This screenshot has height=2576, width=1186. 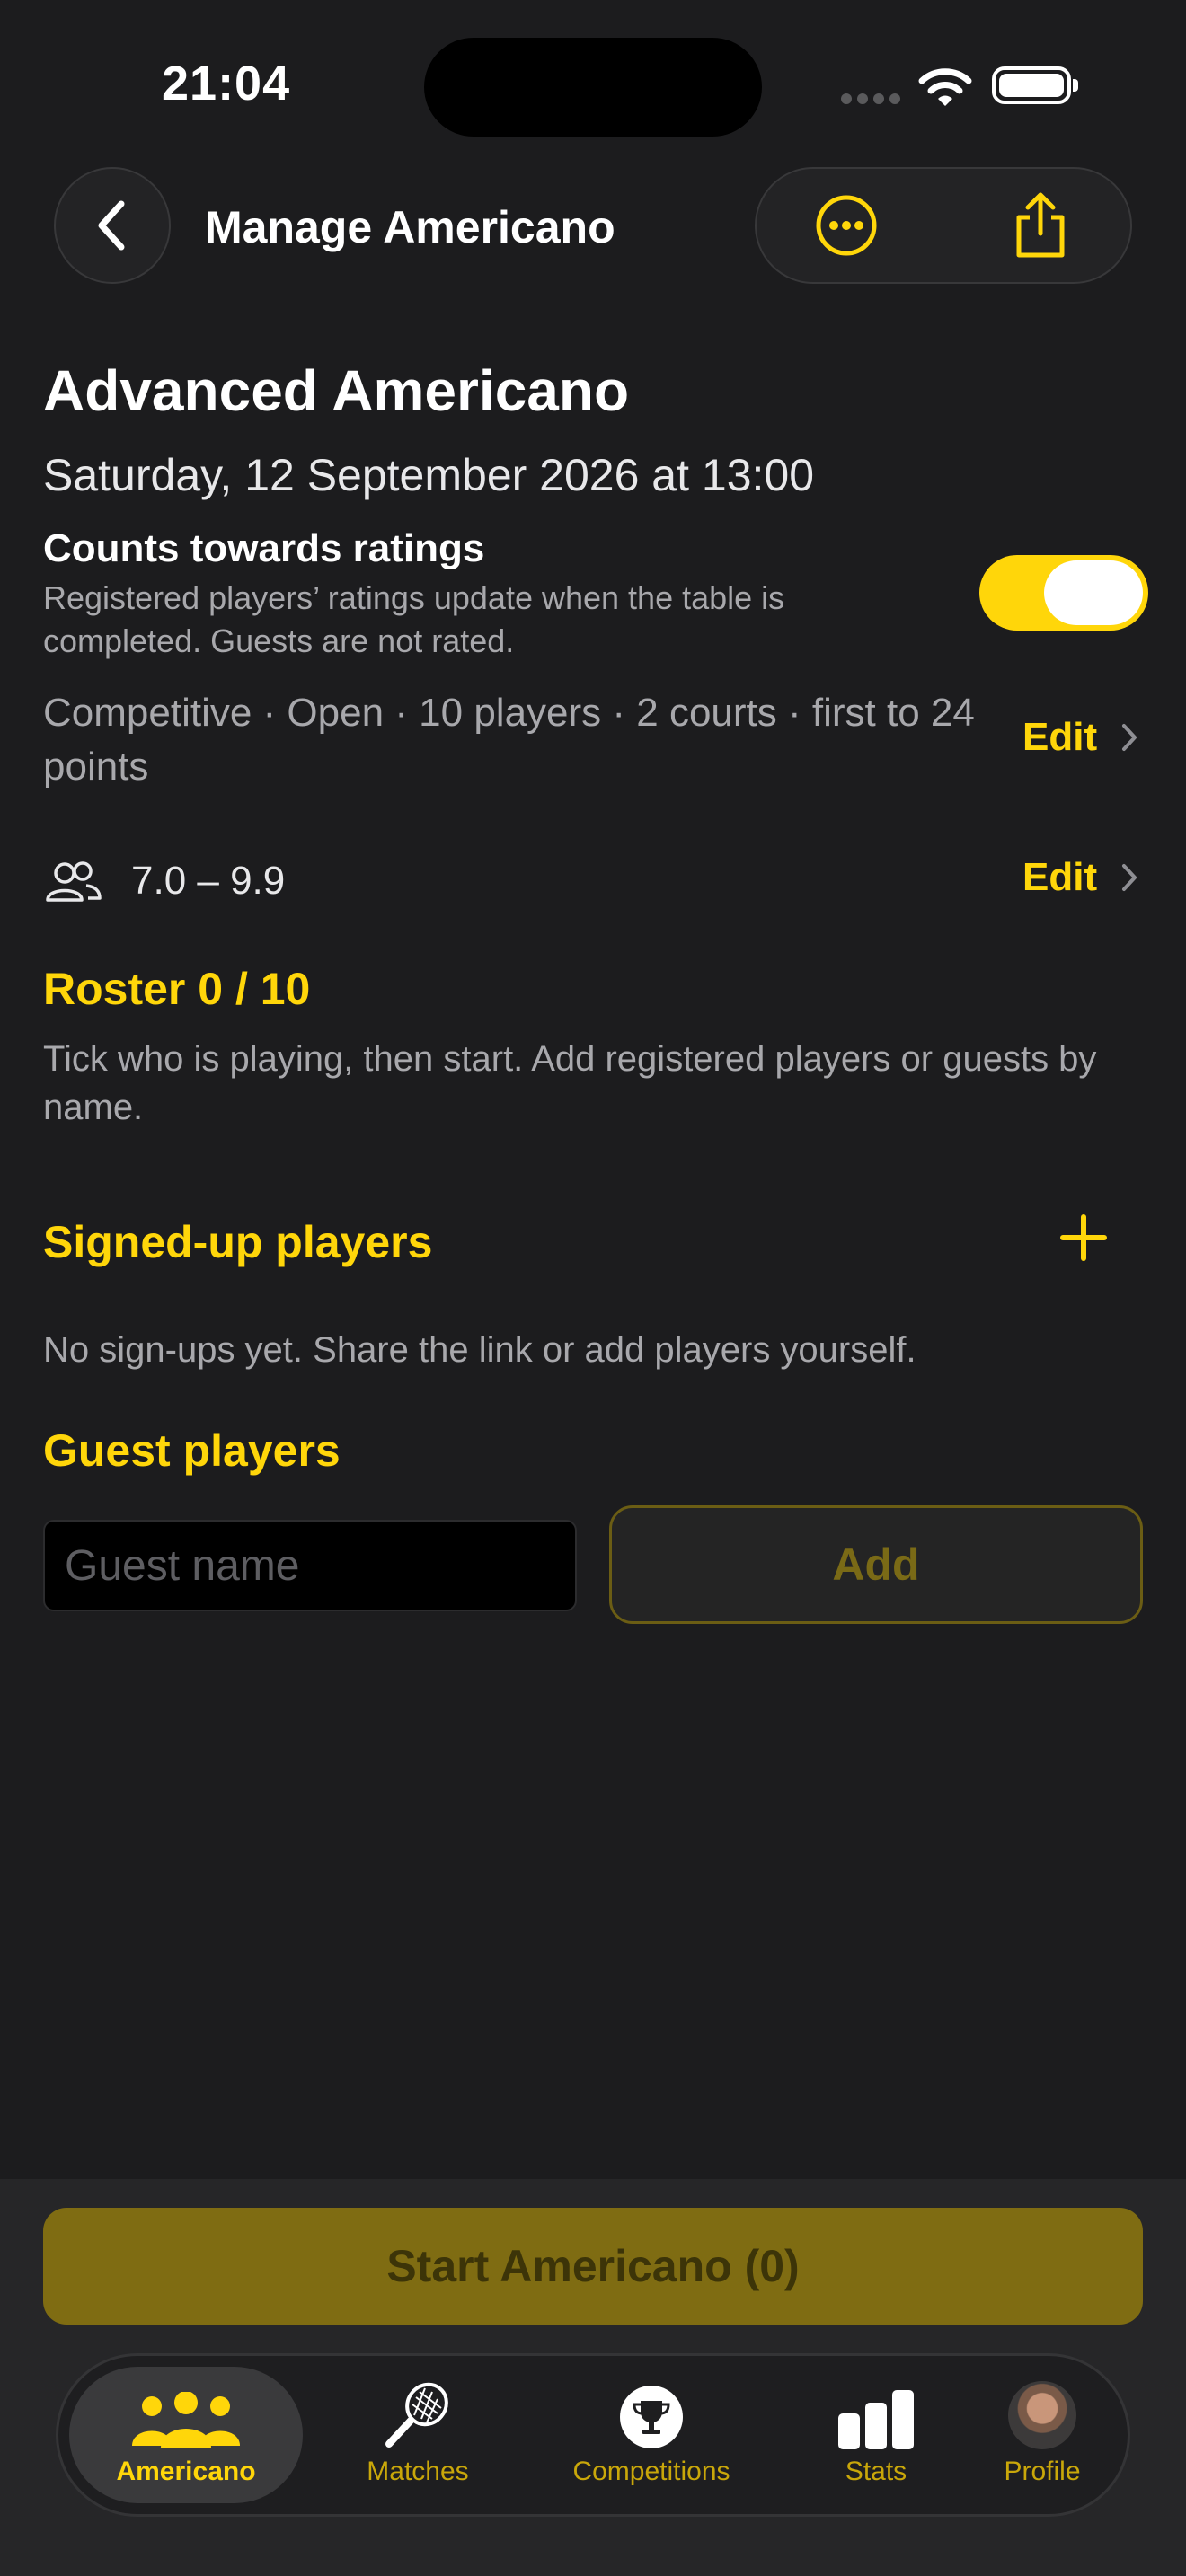 I want to click on tab-matches: Matches, so click(x=418, y=2435).